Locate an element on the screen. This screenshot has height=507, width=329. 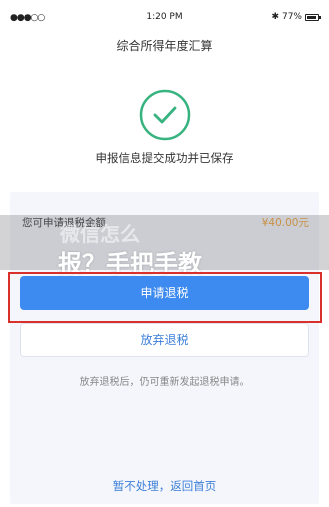
battery-icon is located at coordinates (313, 17).